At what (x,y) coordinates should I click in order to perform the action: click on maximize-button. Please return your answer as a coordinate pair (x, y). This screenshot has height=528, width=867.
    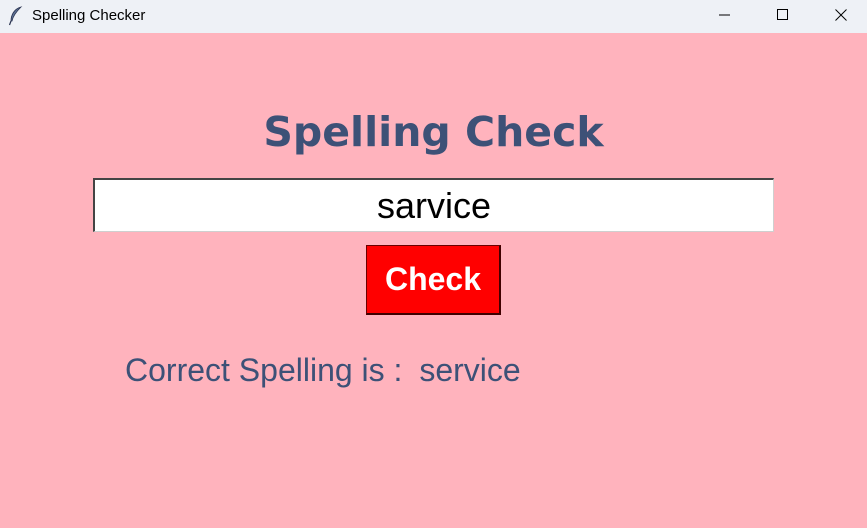
    Looking at the image, I should click on (783, 16).